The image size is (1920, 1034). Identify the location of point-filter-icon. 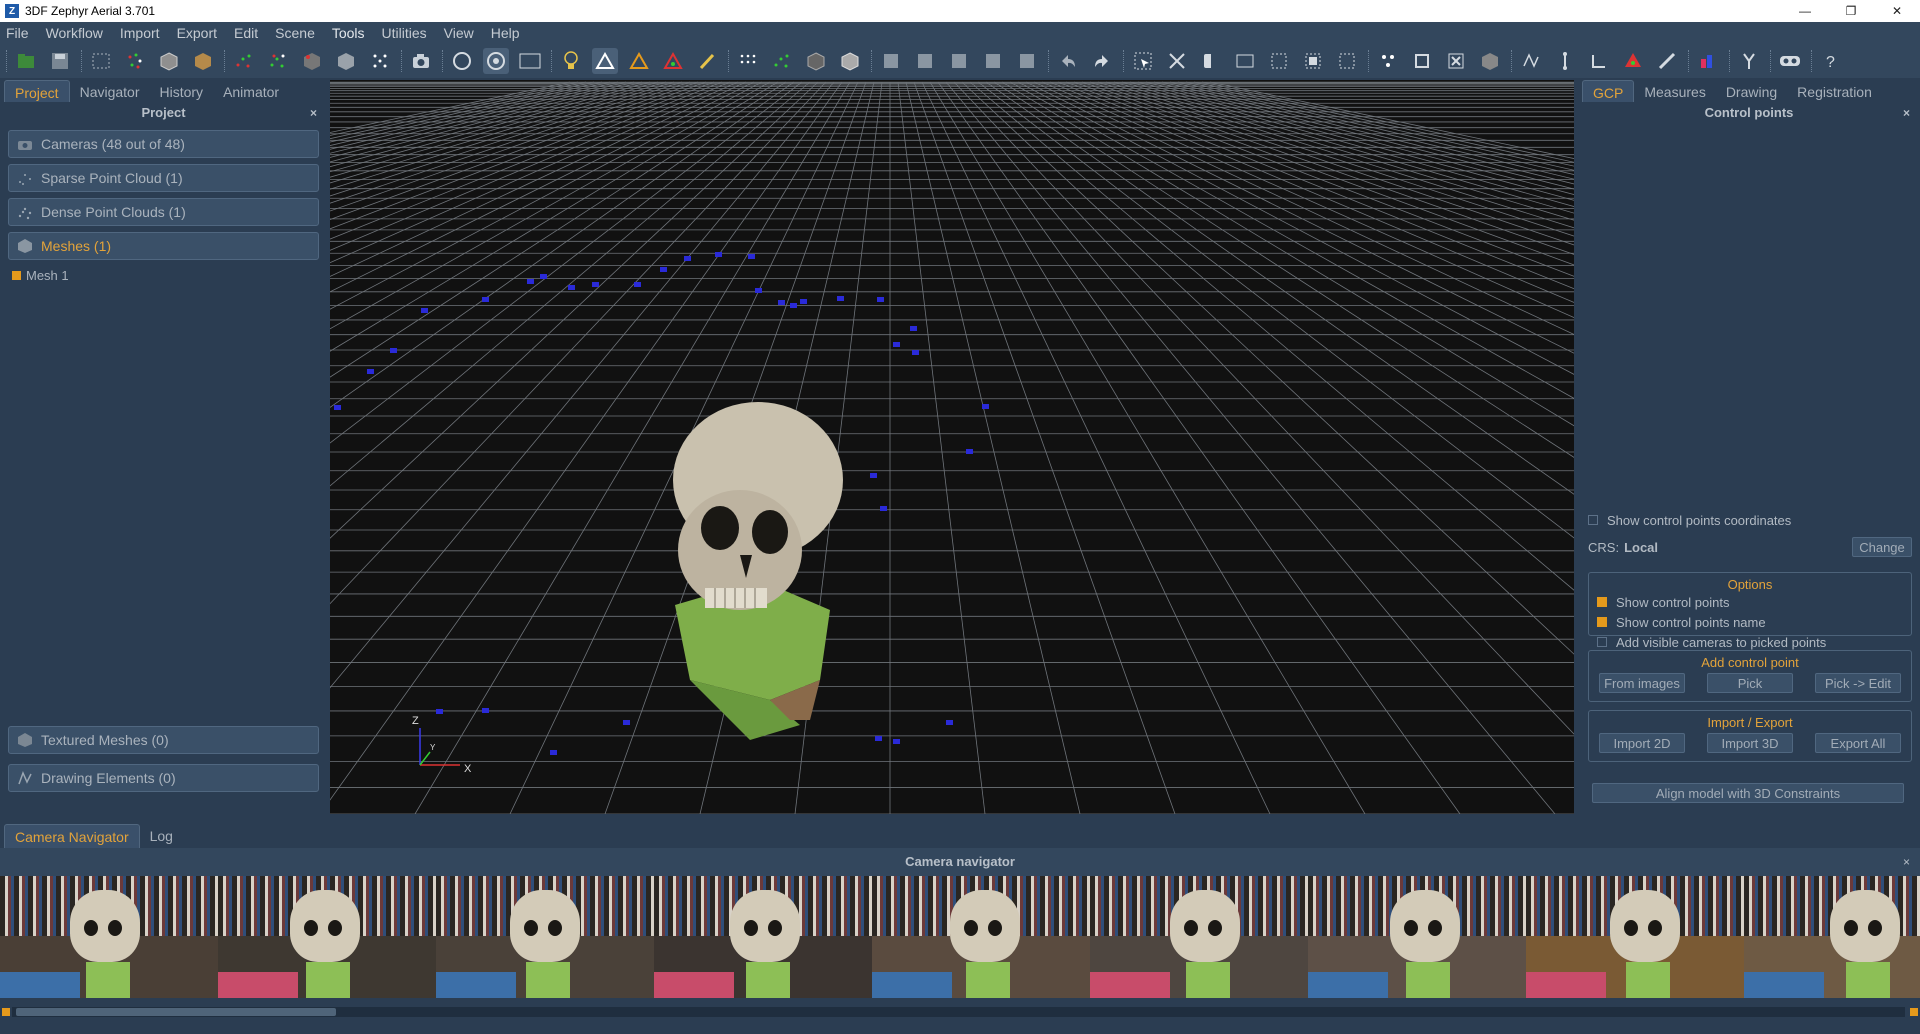
(380, 61).